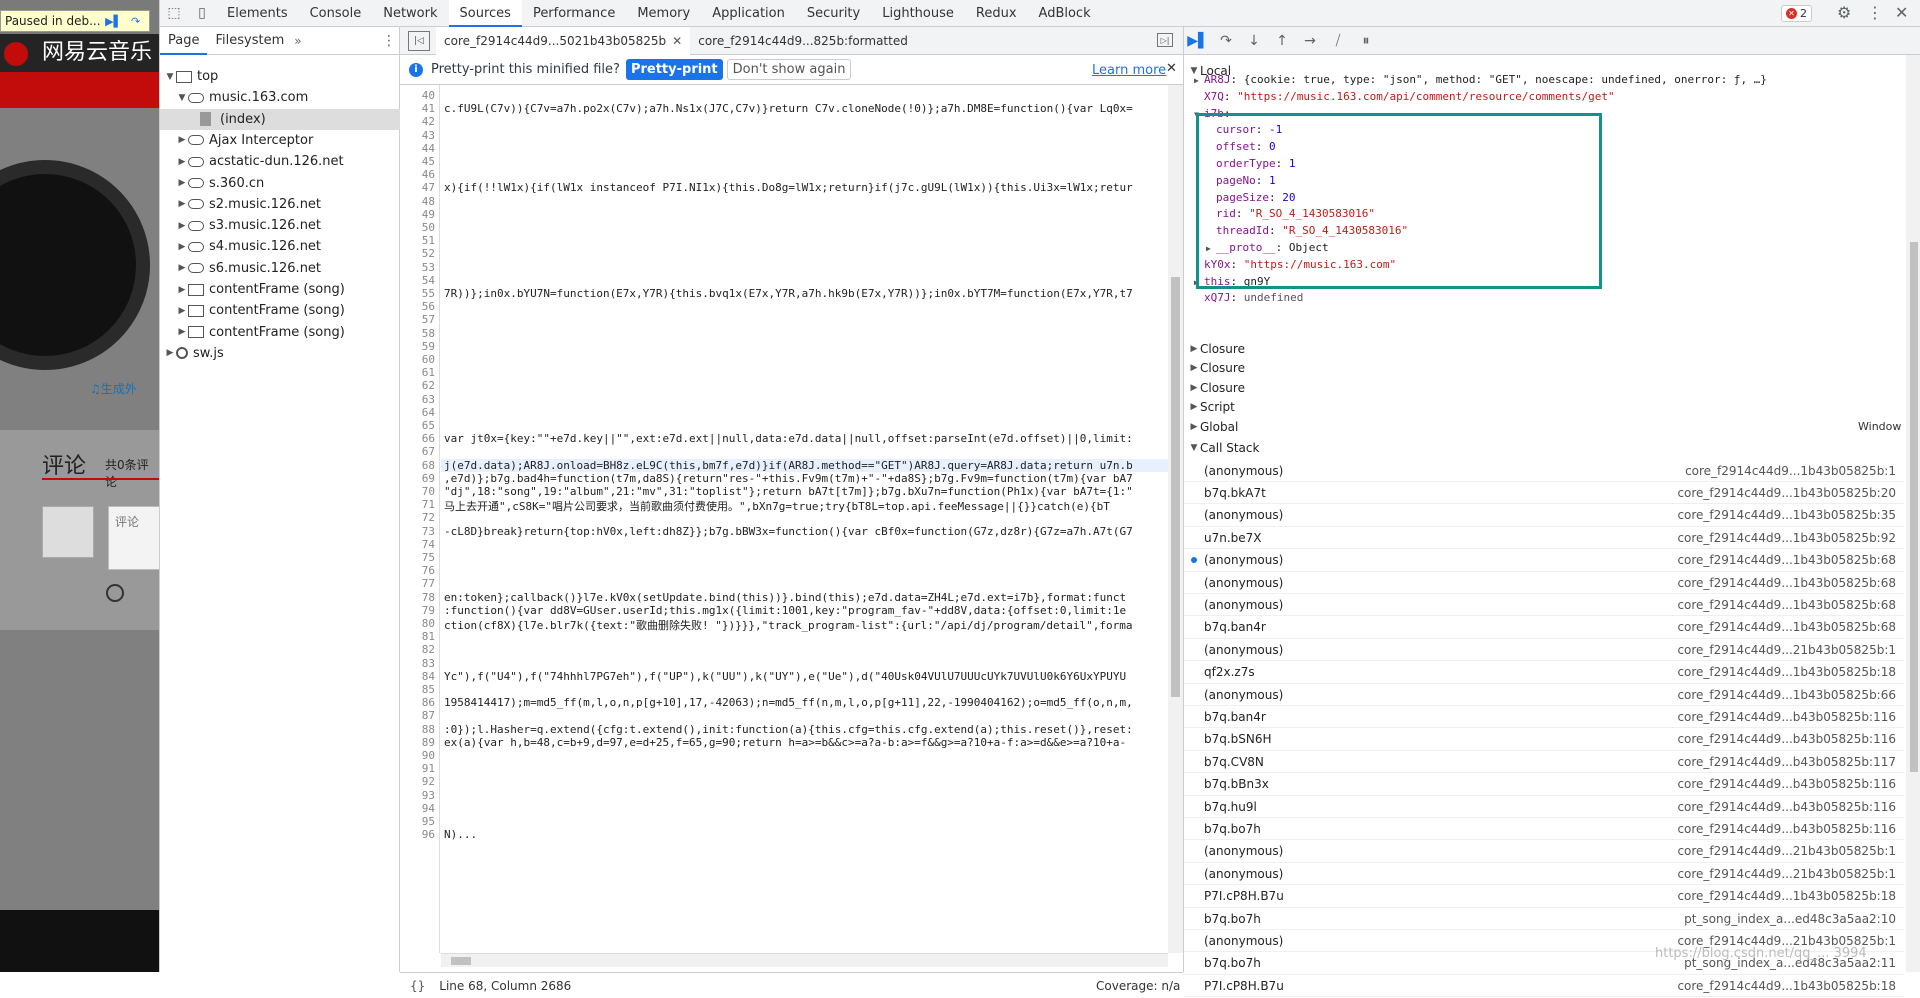 The width and height of the screenshot is (1920, 998). What do you see at coordinates (1211, 407) in the screenshot?
I see `scope-script: ▶ Script` at bounding box center [1211, 407].